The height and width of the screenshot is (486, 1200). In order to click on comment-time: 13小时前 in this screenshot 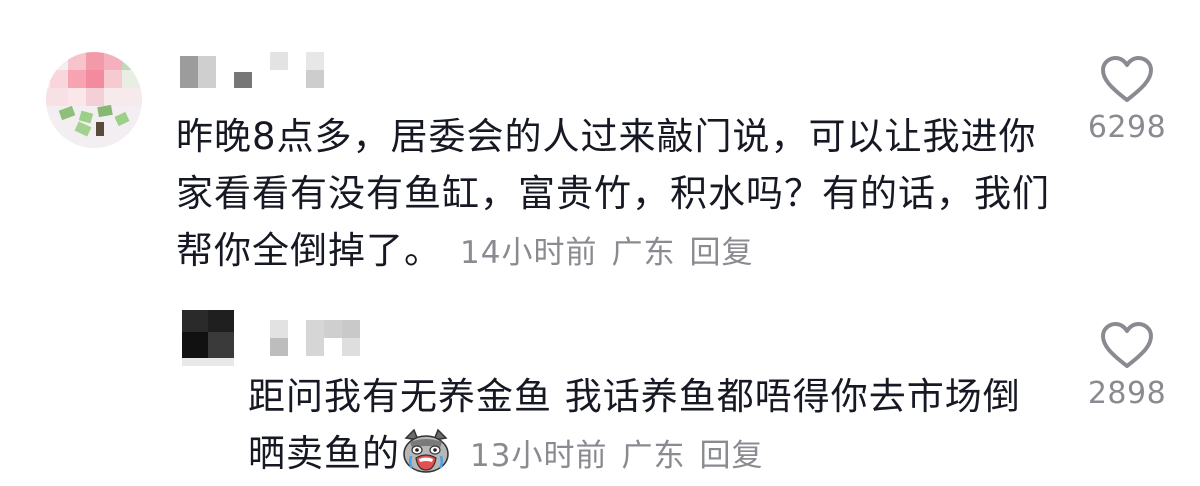, I will do `click(539, 456)`.